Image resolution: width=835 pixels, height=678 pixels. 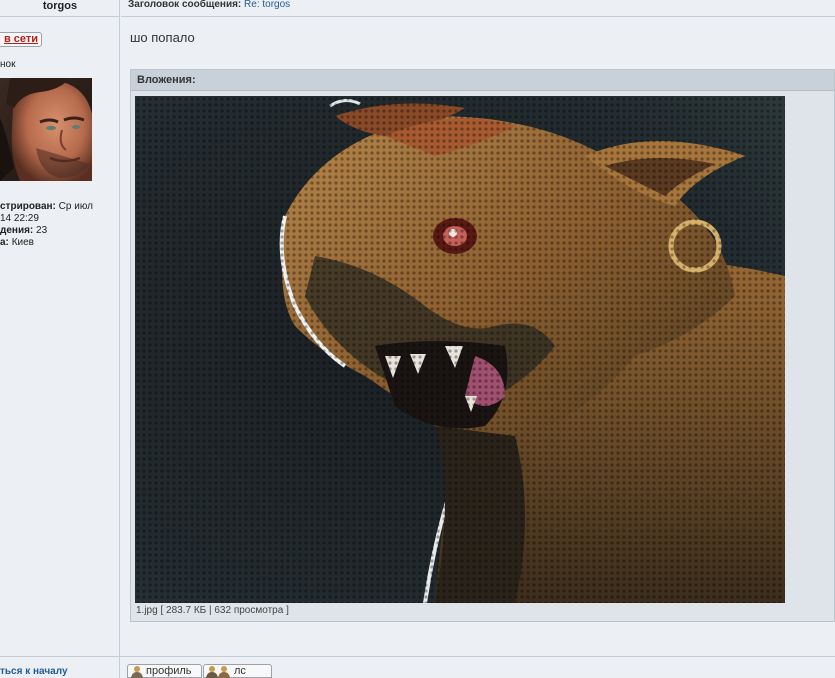 What do you see at coordinates (22, 242) in the screenshot?
I see `location-value: Киев` at bounding box center [22, 242].